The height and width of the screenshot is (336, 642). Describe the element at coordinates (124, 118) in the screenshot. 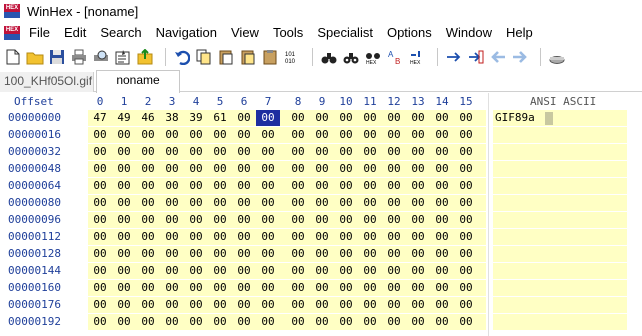

I see `hex-byte-cell: 49` at that location.